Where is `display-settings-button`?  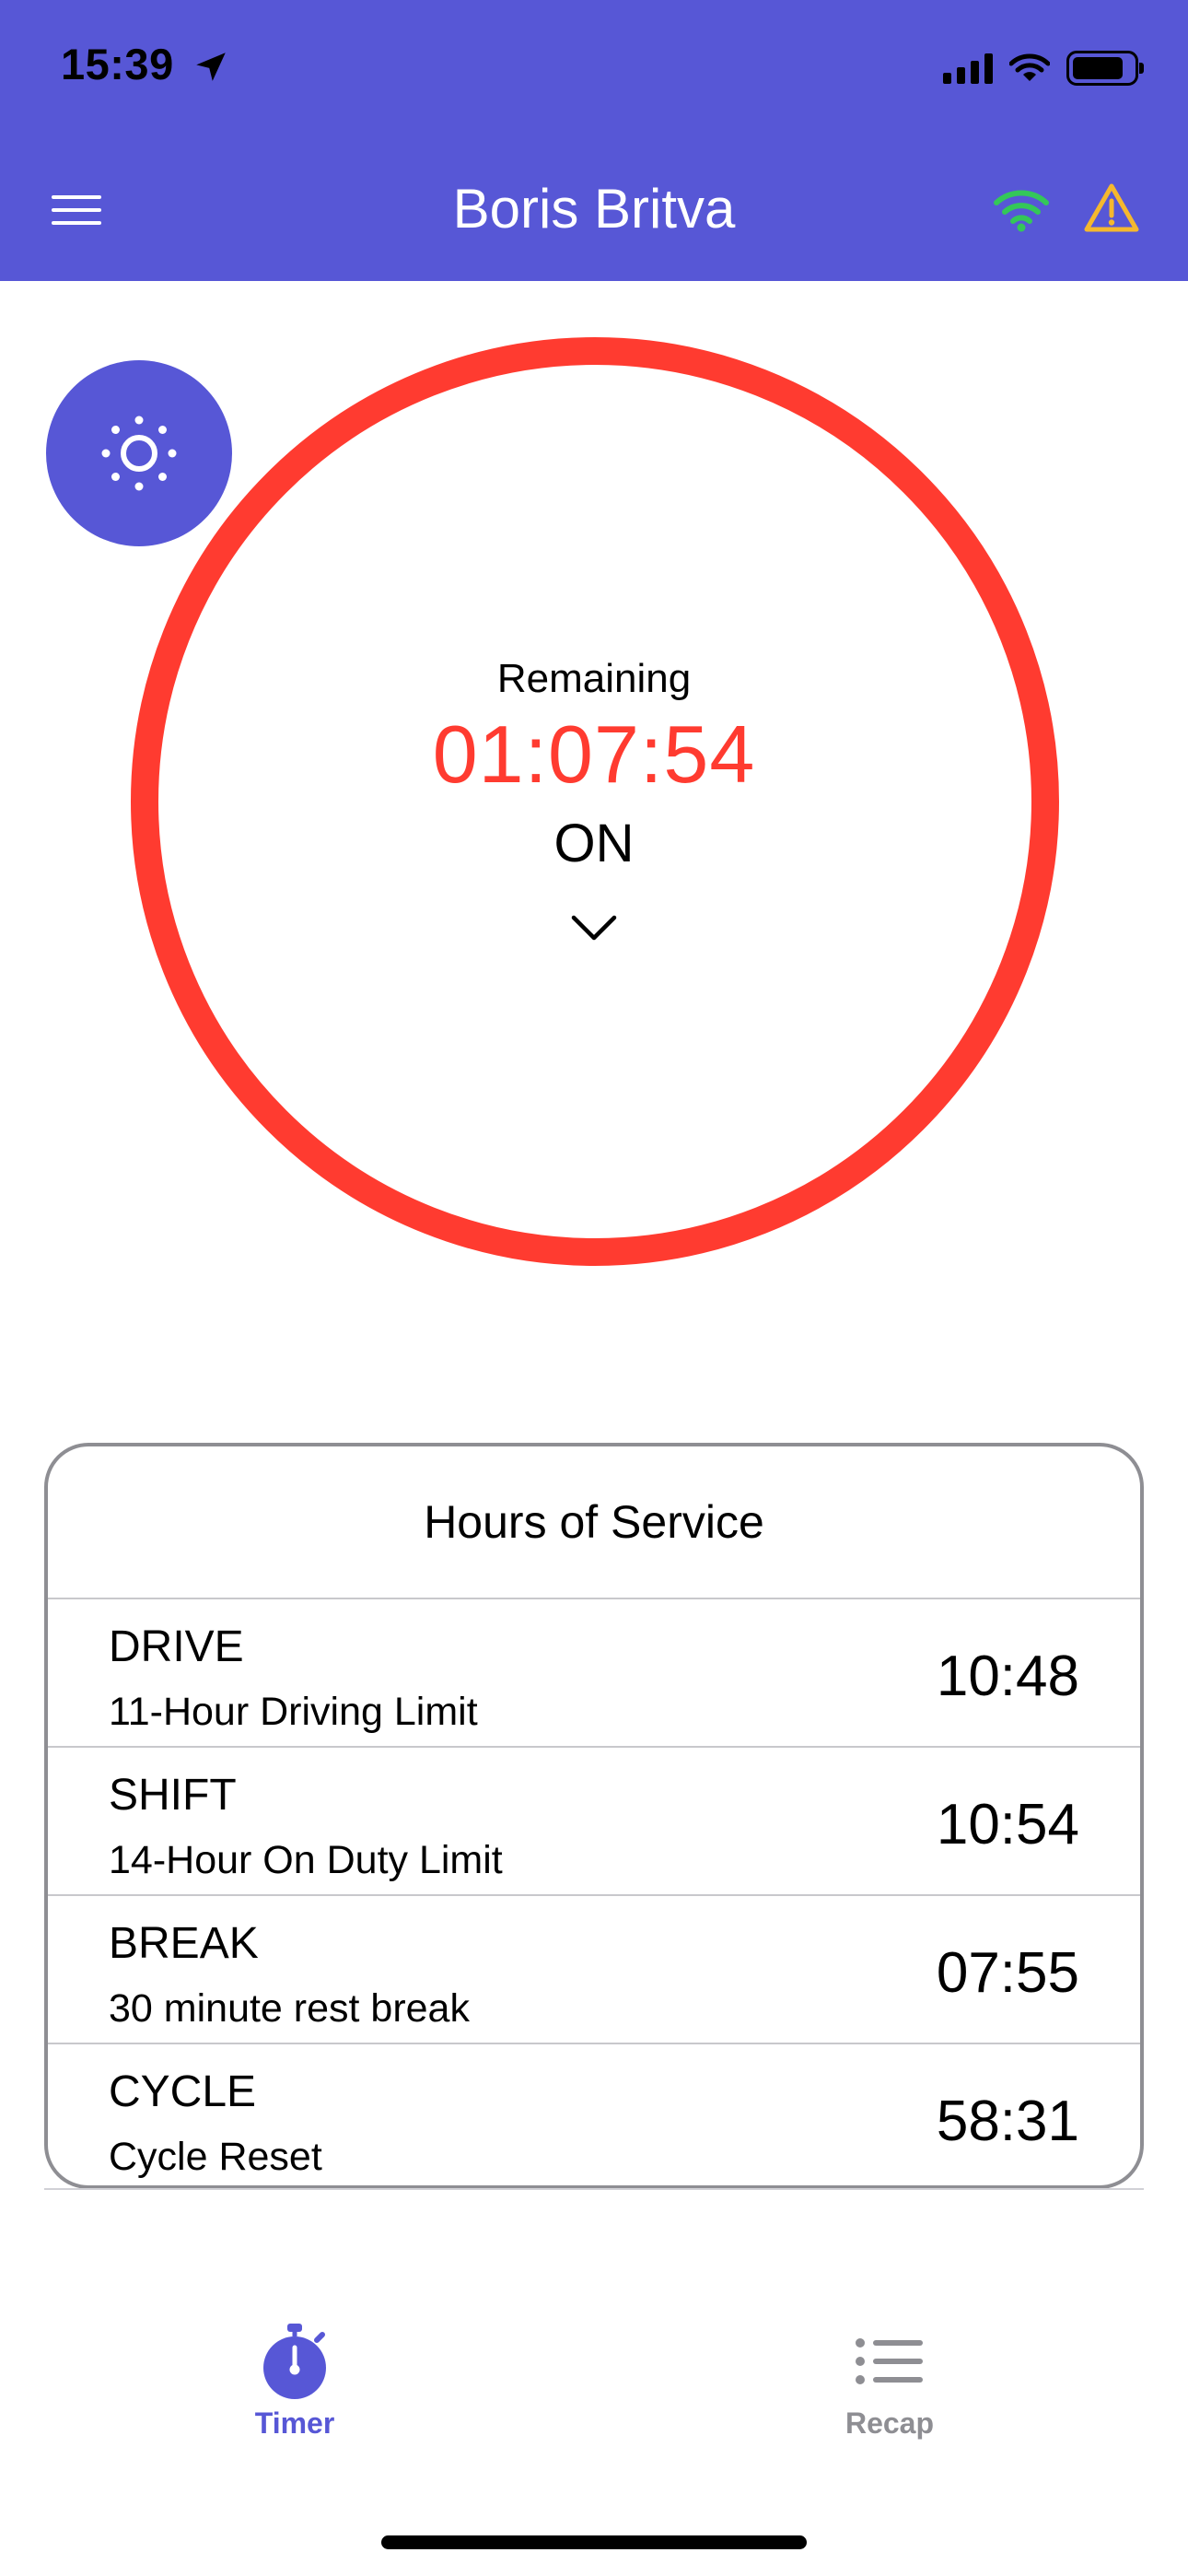
display-settings-button is located at coordinates (139, 453).